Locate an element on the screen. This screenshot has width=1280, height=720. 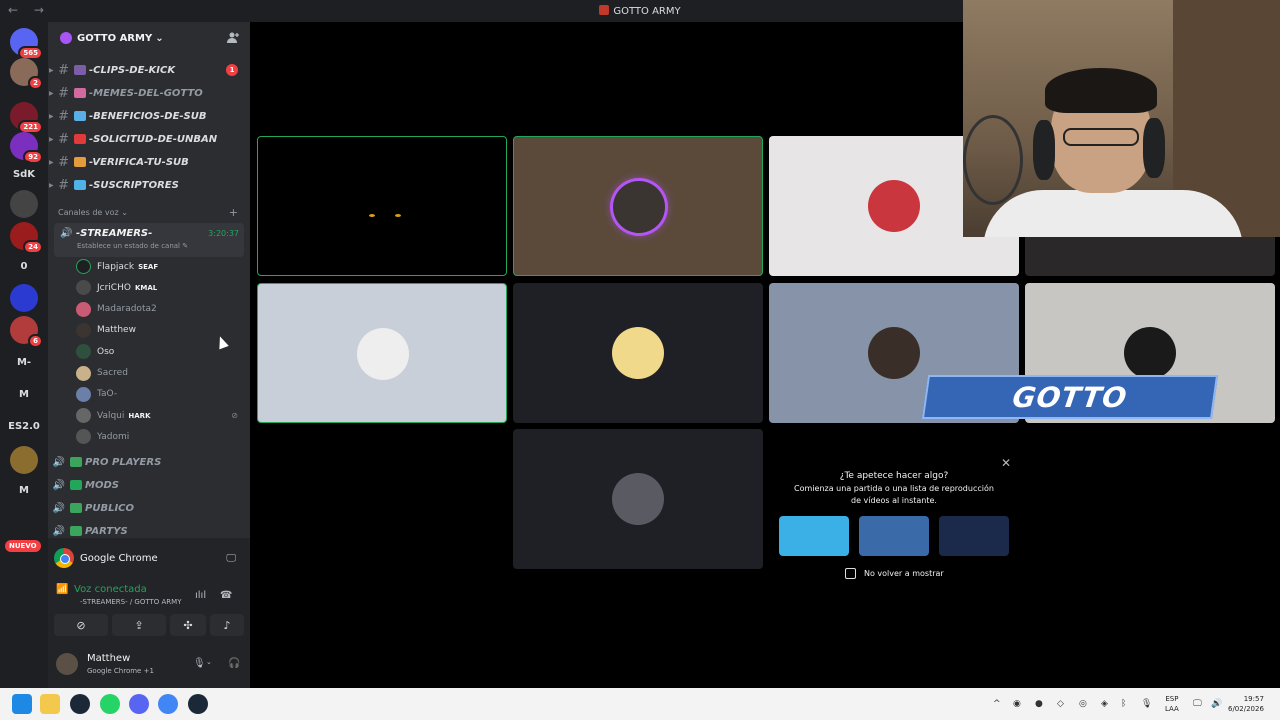
voice-channel: 🔊 PRO PLAYERS is located at coordinates (149, 462).